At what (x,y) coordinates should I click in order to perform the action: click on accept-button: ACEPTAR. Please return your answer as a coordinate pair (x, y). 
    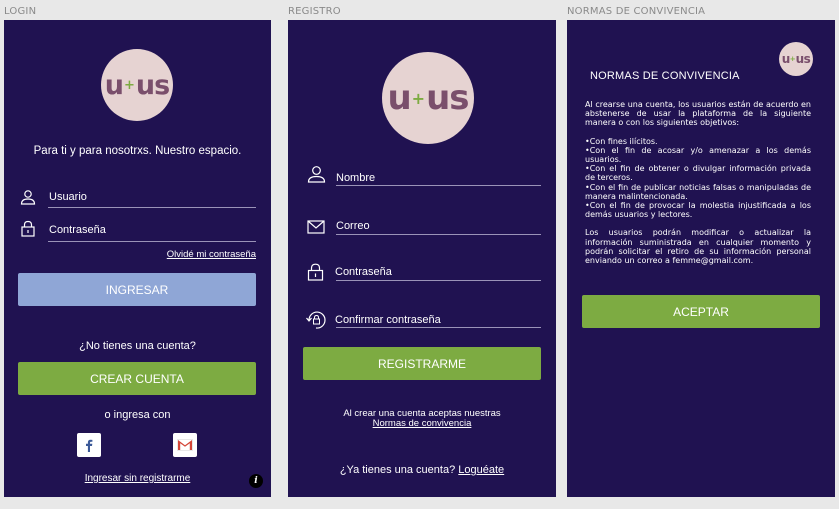
    Looking at the image, I should click on (701, 311).